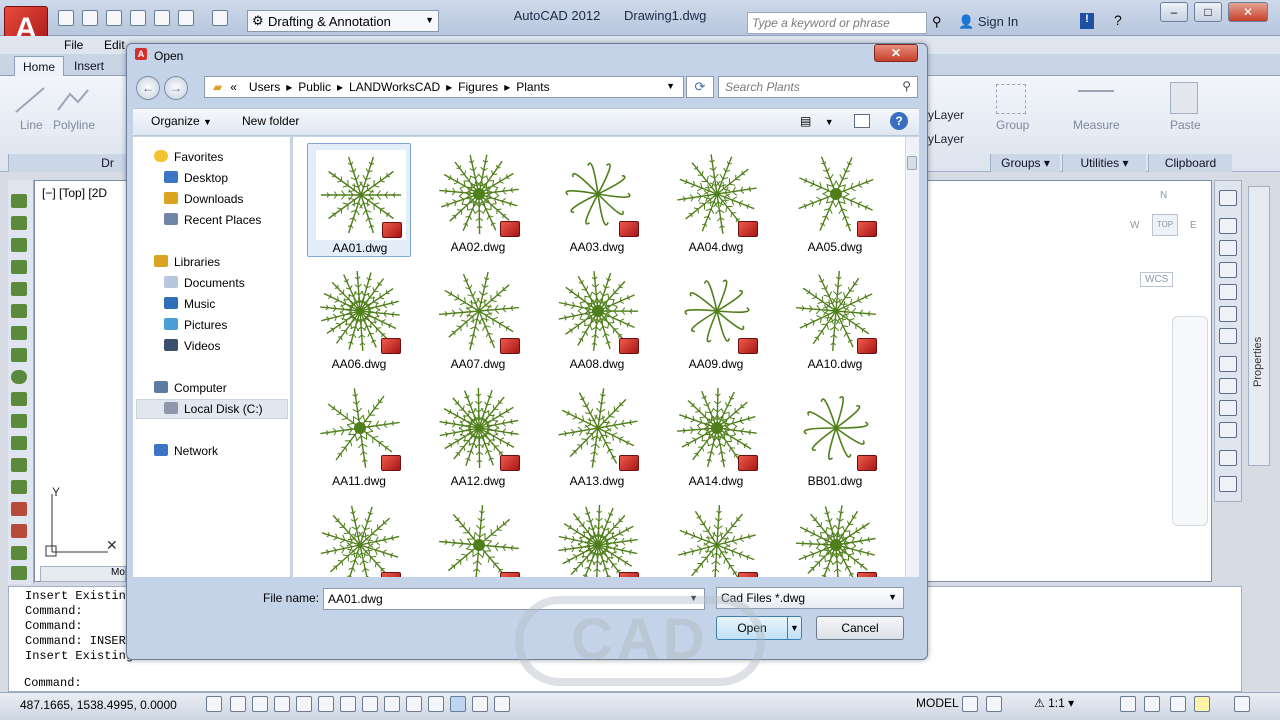  What do you see at coordinates (19, 399) in the screenshot?
I see `path-tool-icon` at bounding box center [19, 399].